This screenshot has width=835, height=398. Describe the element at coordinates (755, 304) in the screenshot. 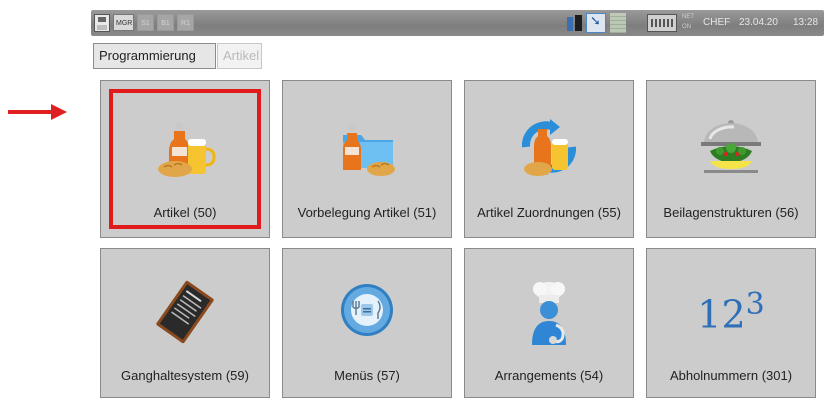

I see `numbers-icon-sup: 3` at that location.